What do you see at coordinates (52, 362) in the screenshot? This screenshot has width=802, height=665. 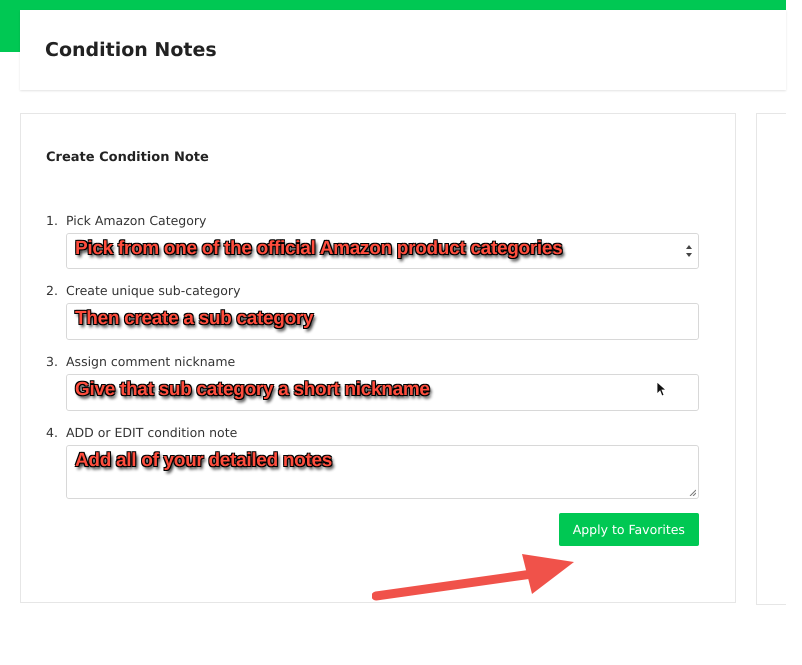 I see `step-number: 3.` at bounding box center [52, 362].